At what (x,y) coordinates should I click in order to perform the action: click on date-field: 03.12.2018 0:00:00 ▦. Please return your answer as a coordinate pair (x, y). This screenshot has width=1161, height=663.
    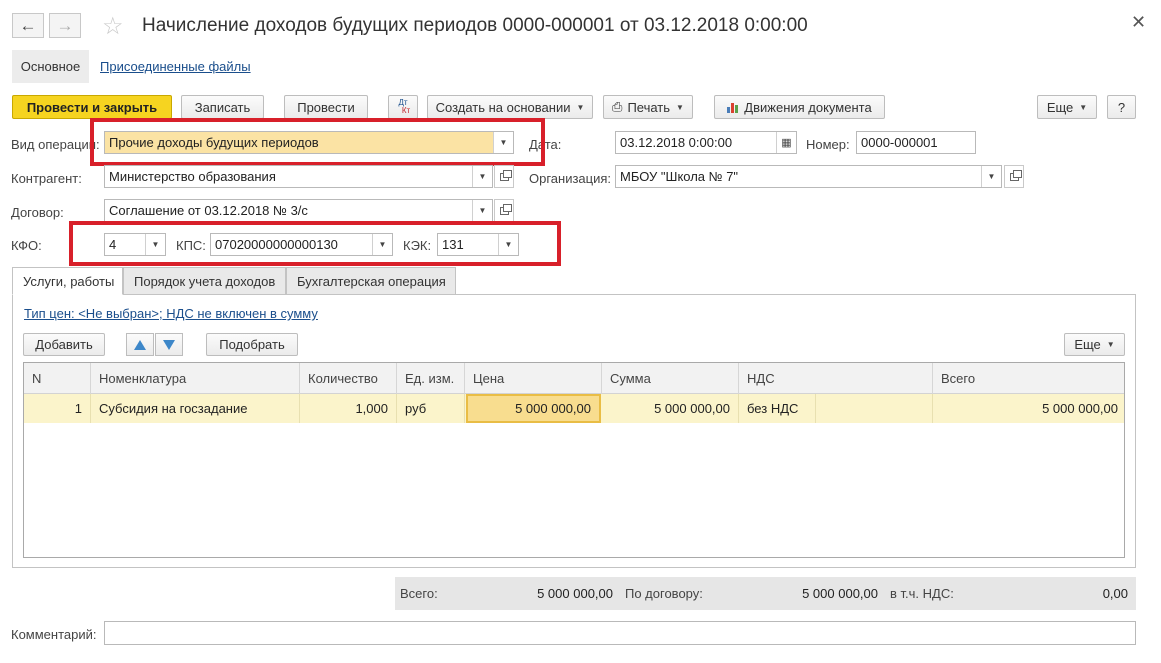
    Looking at the image, I should click on (706, 142).